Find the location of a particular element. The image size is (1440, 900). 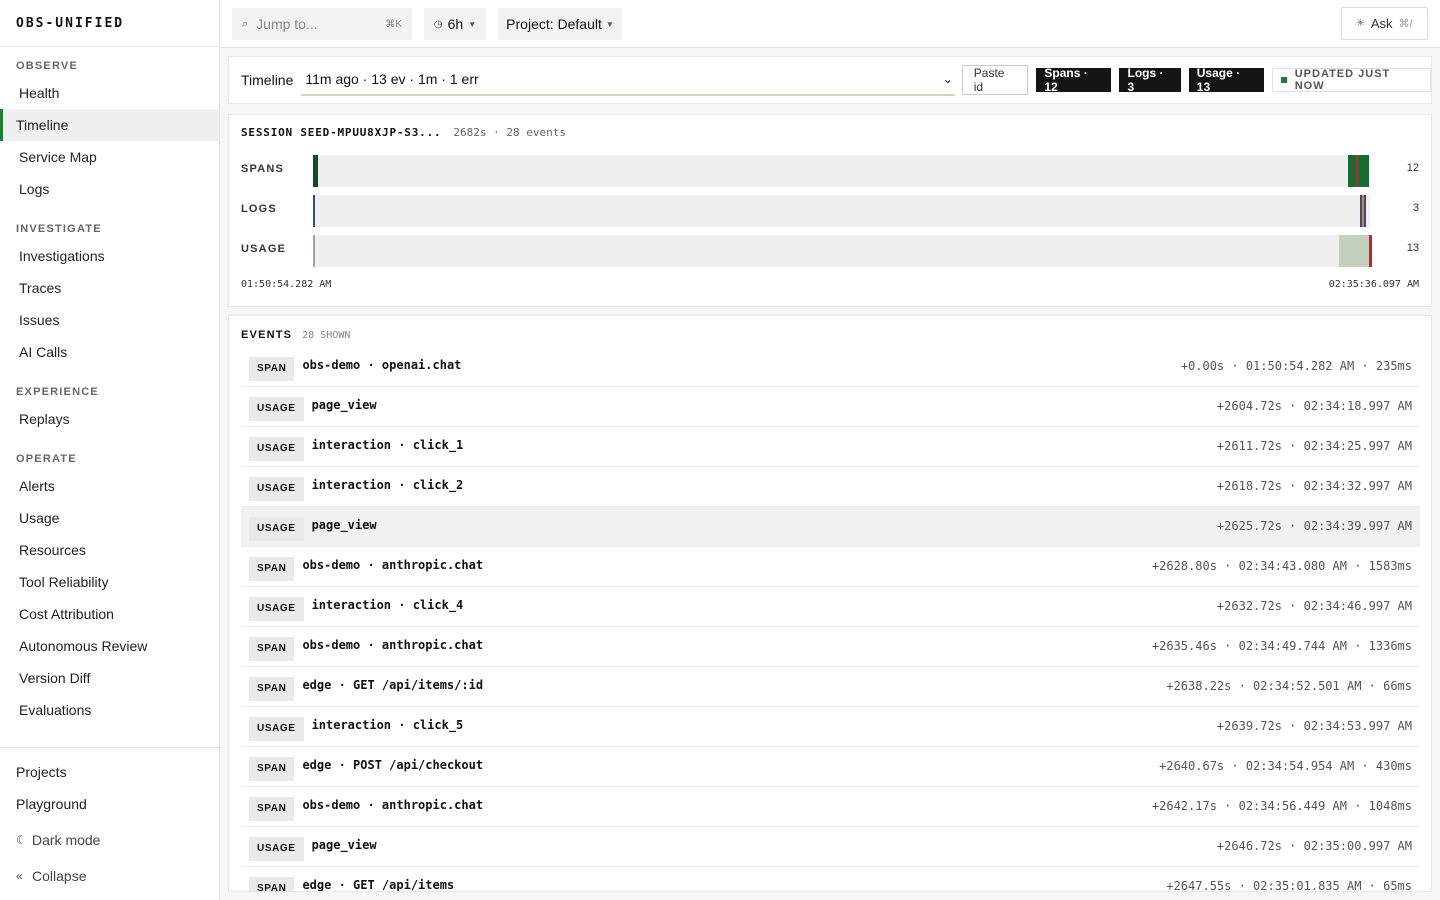

nav-section-title: INVESTIGATE is located at coordinates (59, 229).